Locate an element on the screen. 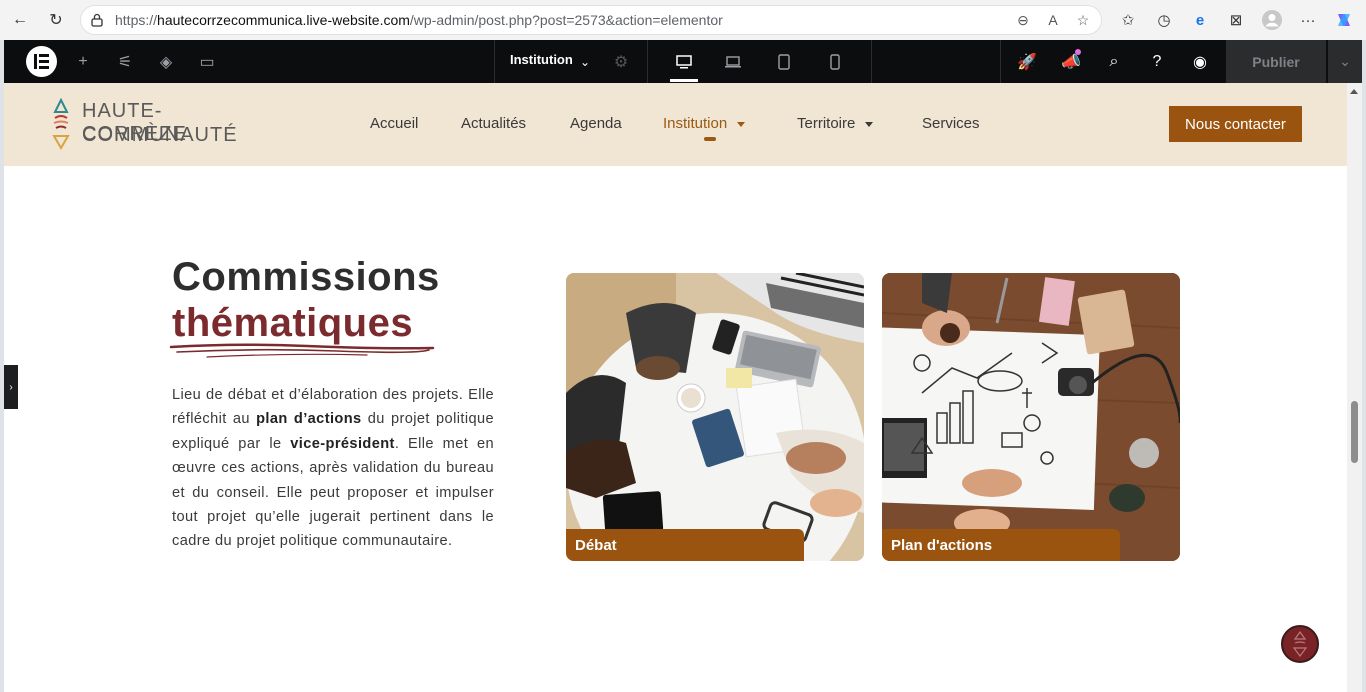 The image size is (1366, 692). card-label-debat: Débat is located at coordinates (685, 545).